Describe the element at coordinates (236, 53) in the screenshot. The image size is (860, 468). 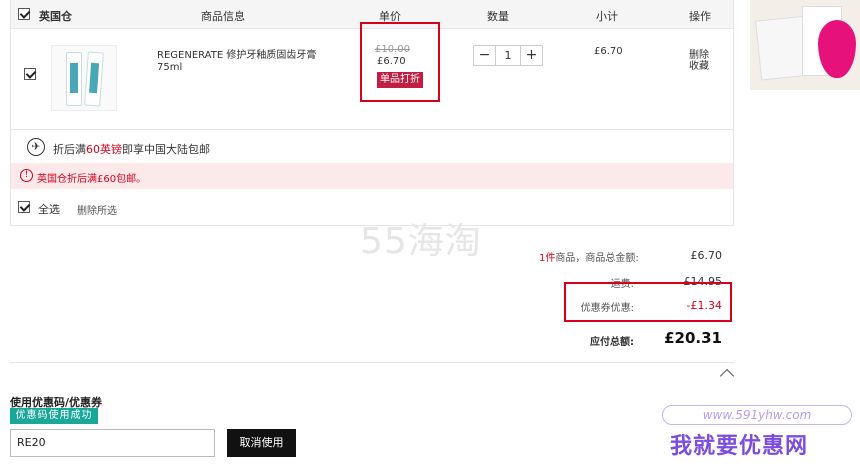
I see `product-name: REGENERATE 修护牙釉质固齿牙膏` at that location.